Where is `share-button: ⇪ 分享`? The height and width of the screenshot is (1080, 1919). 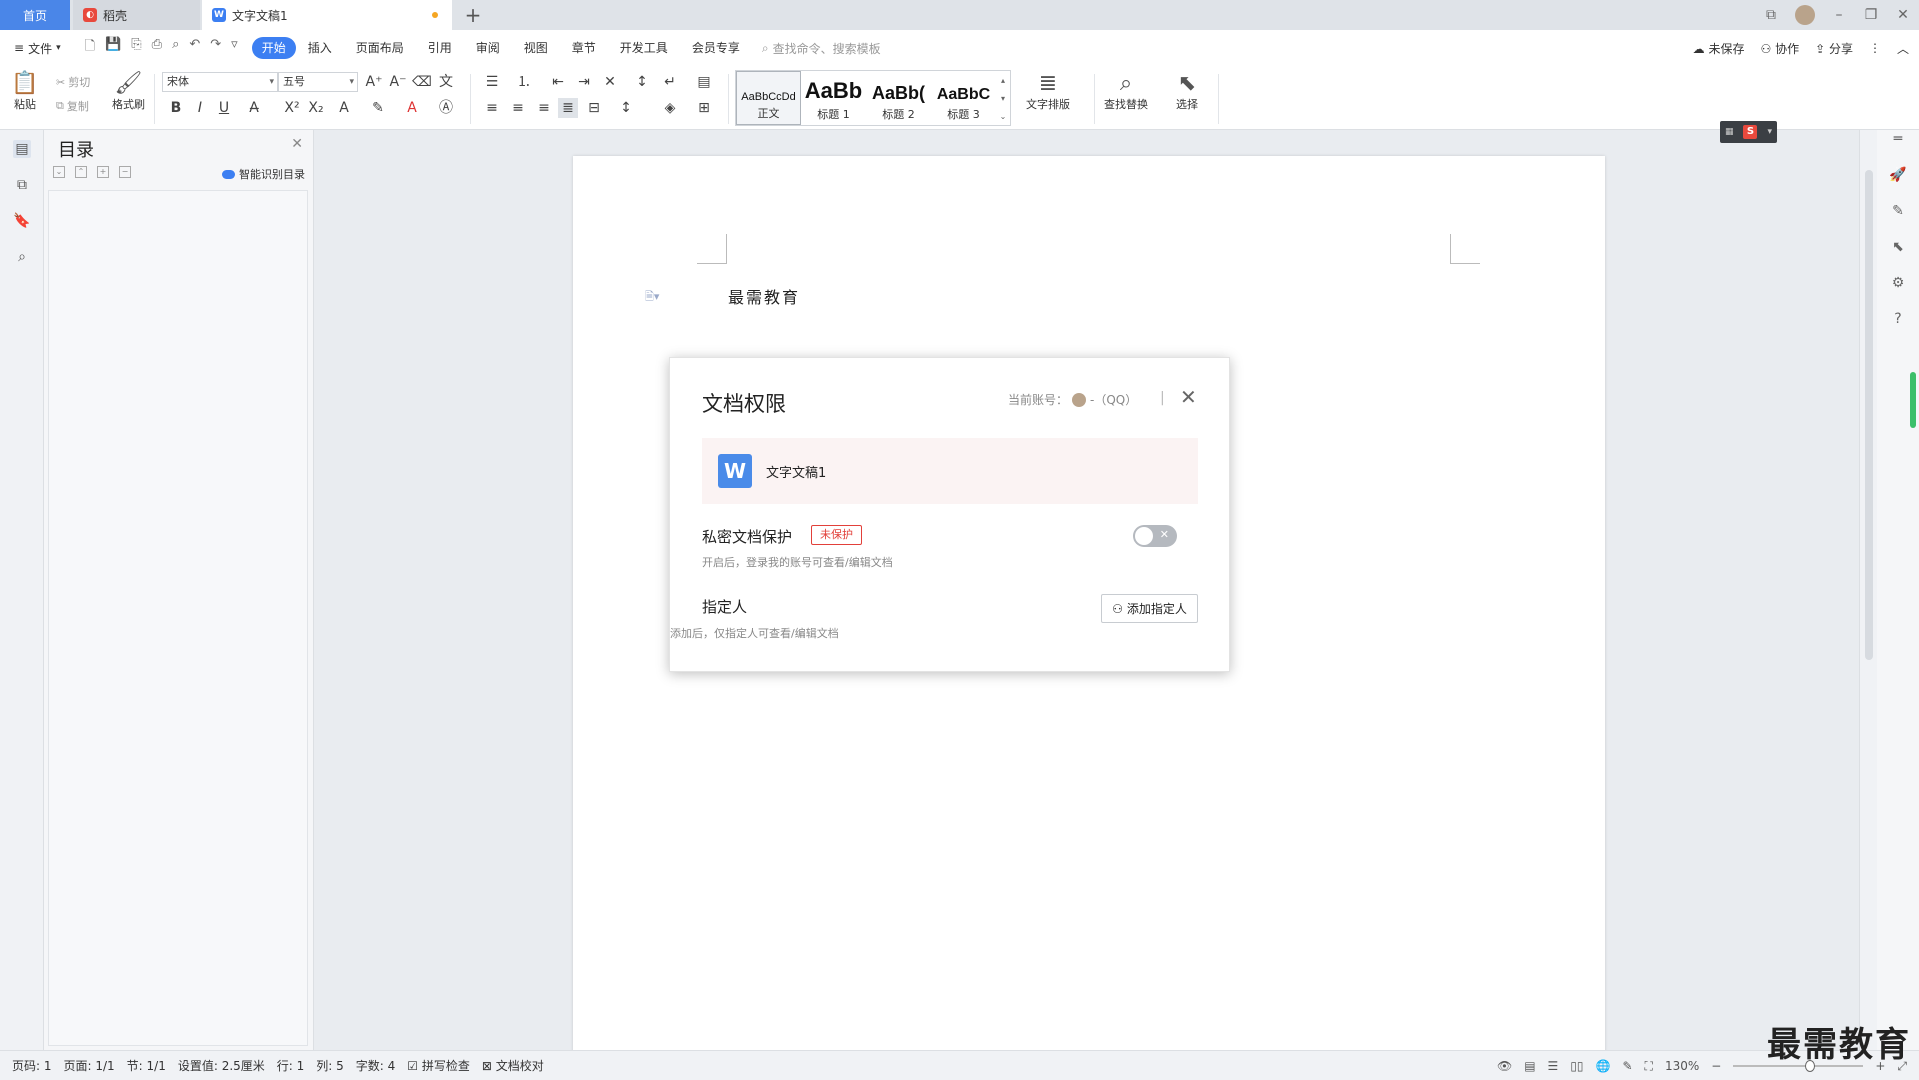
share-button: ⇪ 分享 is located at coordinates (1834, 48).